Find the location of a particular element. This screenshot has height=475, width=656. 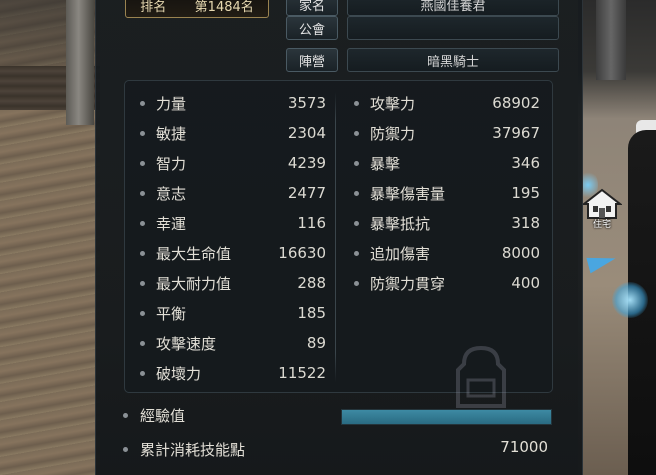

stat-value: 116 is located at coordinates (311, 223).